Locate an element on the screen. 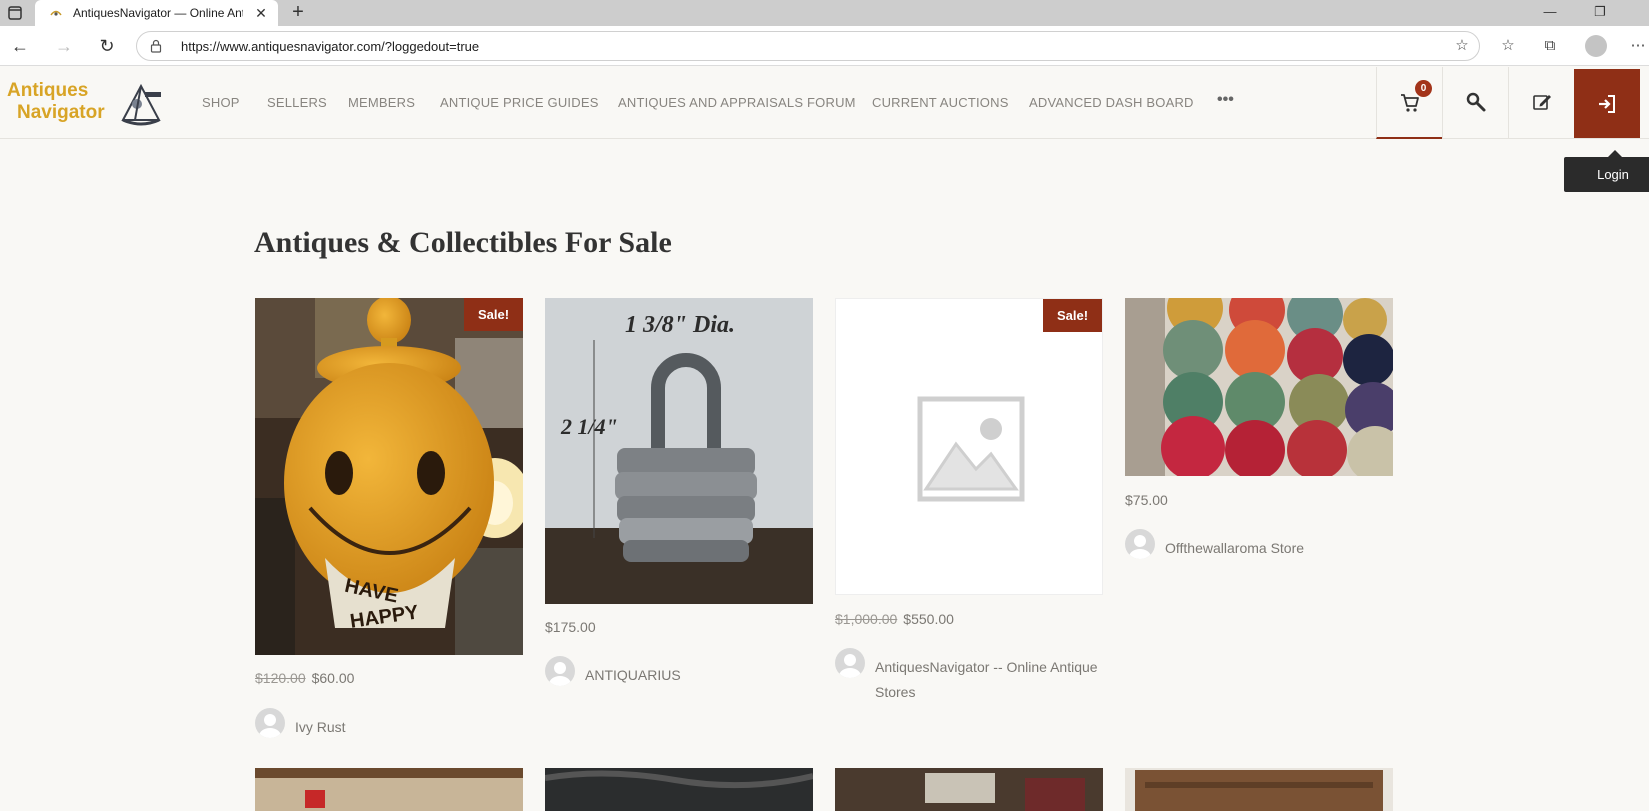  browser-tab-strip: AntiquesNavigator — Online Ant ✕ + — ❐ is located at coordinates (824, 13).